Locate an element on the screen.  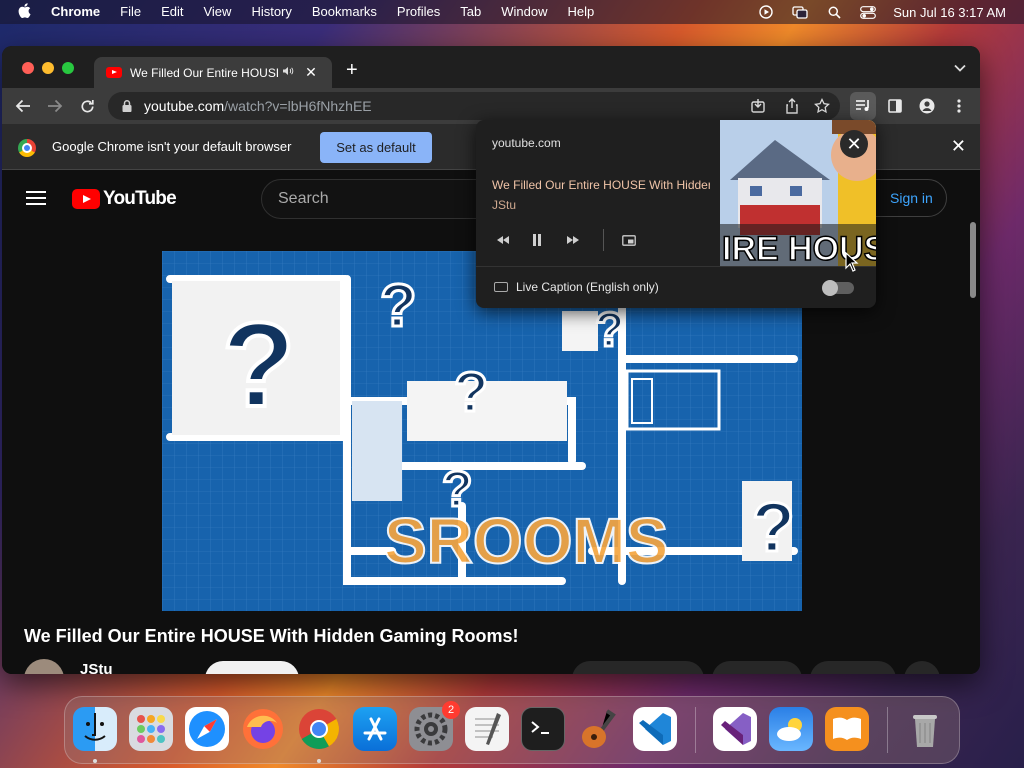
screen-mirroring-icon is located at coordinates (800, 12).